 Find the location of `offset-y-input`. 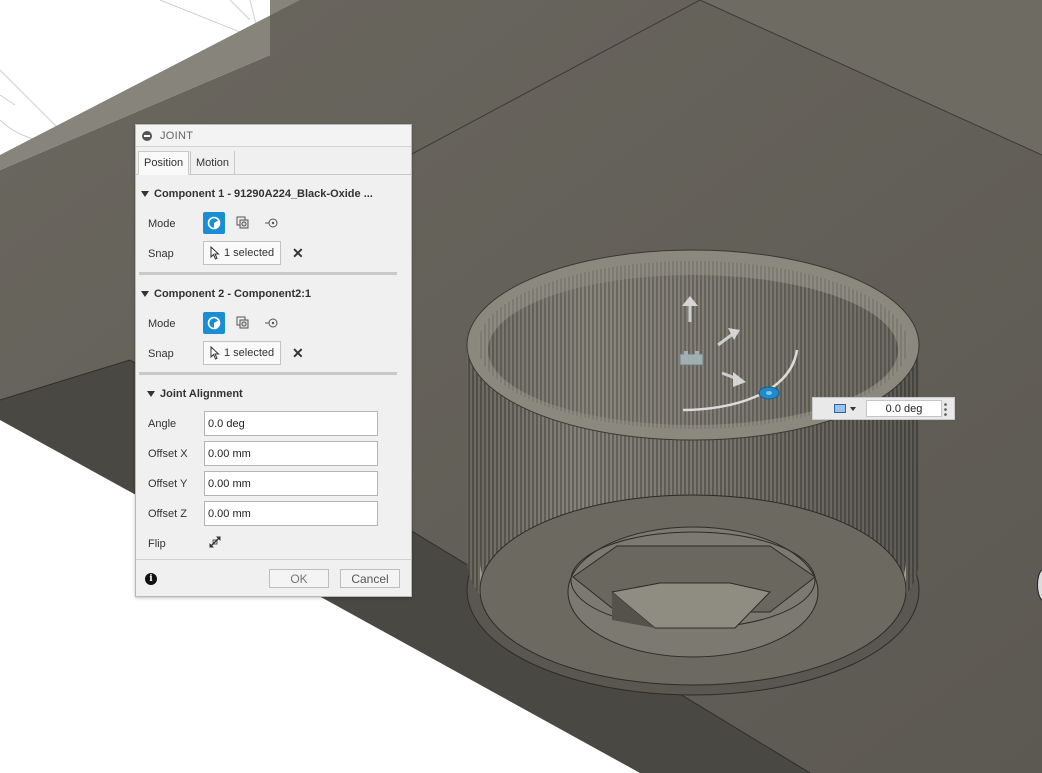

offset-y-input is located at coordinates (291, 483).